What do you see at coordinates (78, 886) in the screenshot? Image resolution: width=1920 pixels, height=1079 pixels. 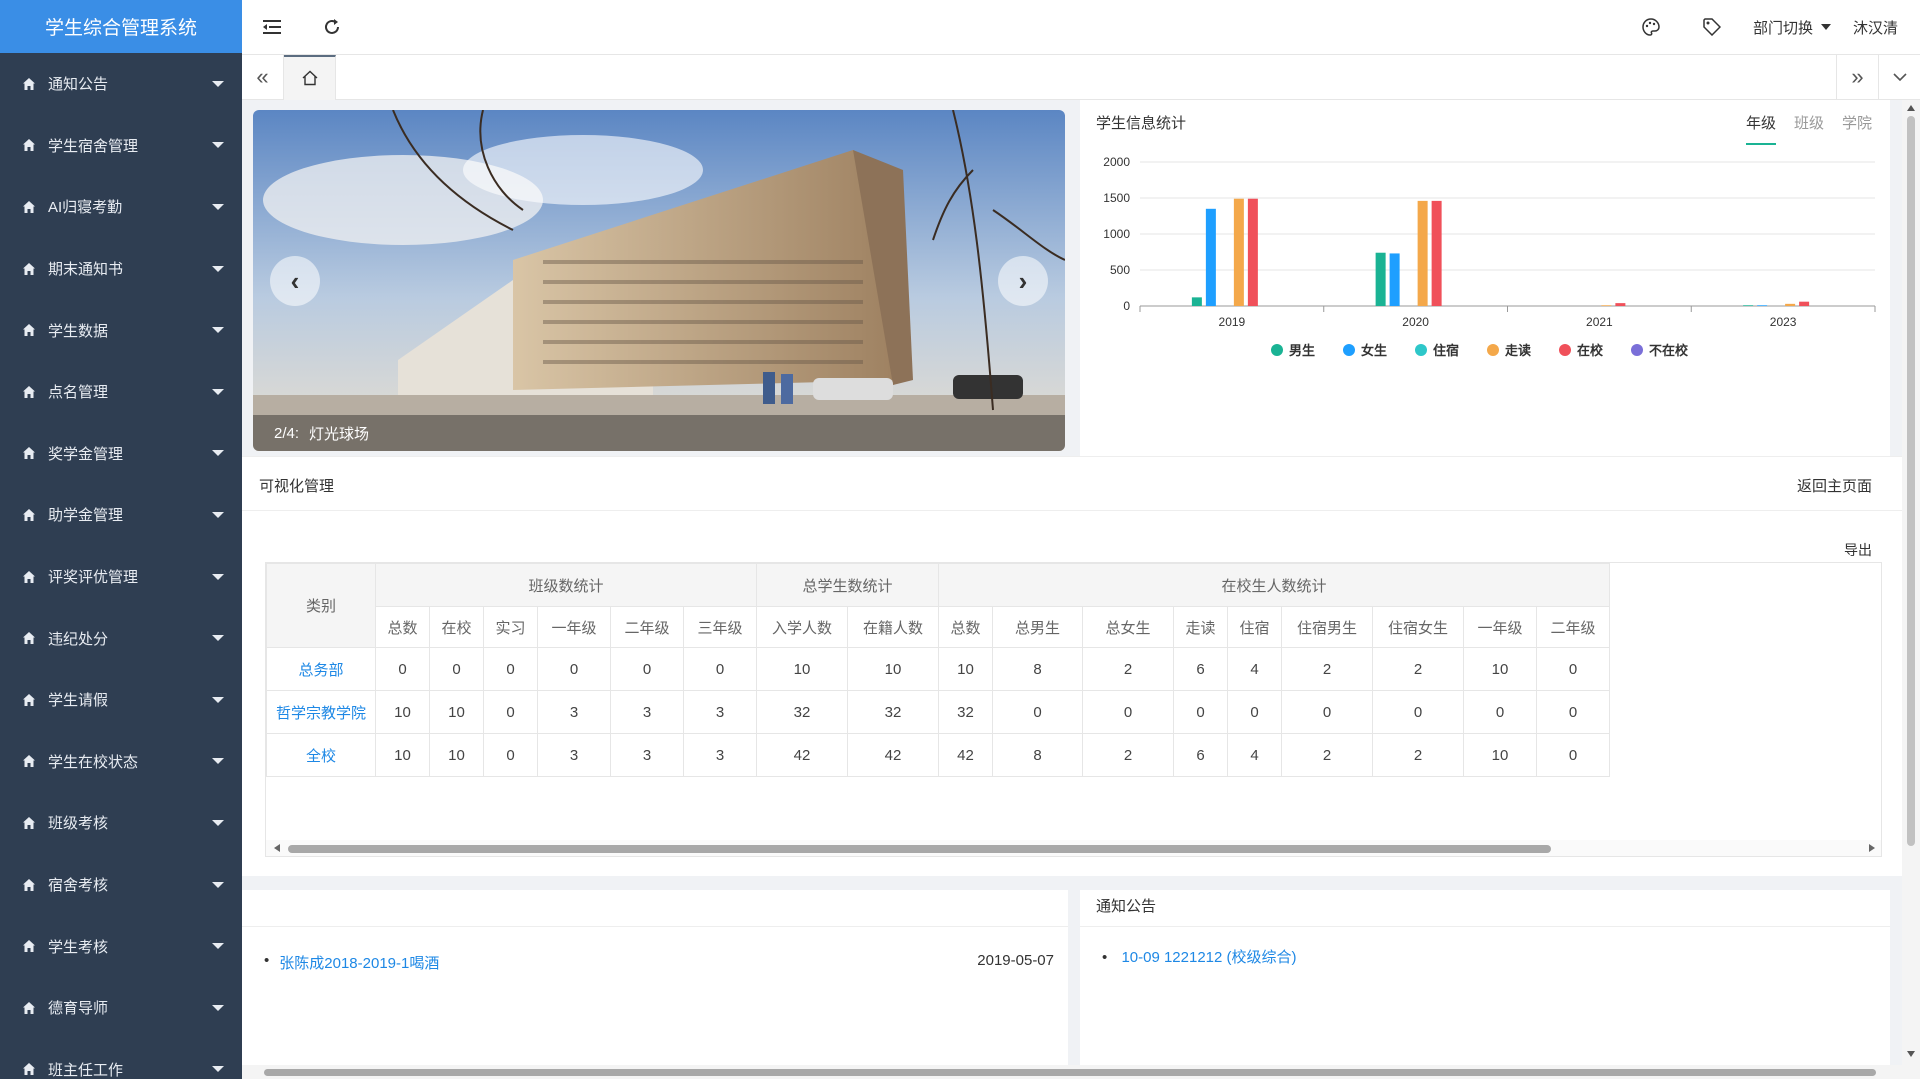 I see `sidebar-item-label: 宿舍考核` at bounding box center [78, 886].